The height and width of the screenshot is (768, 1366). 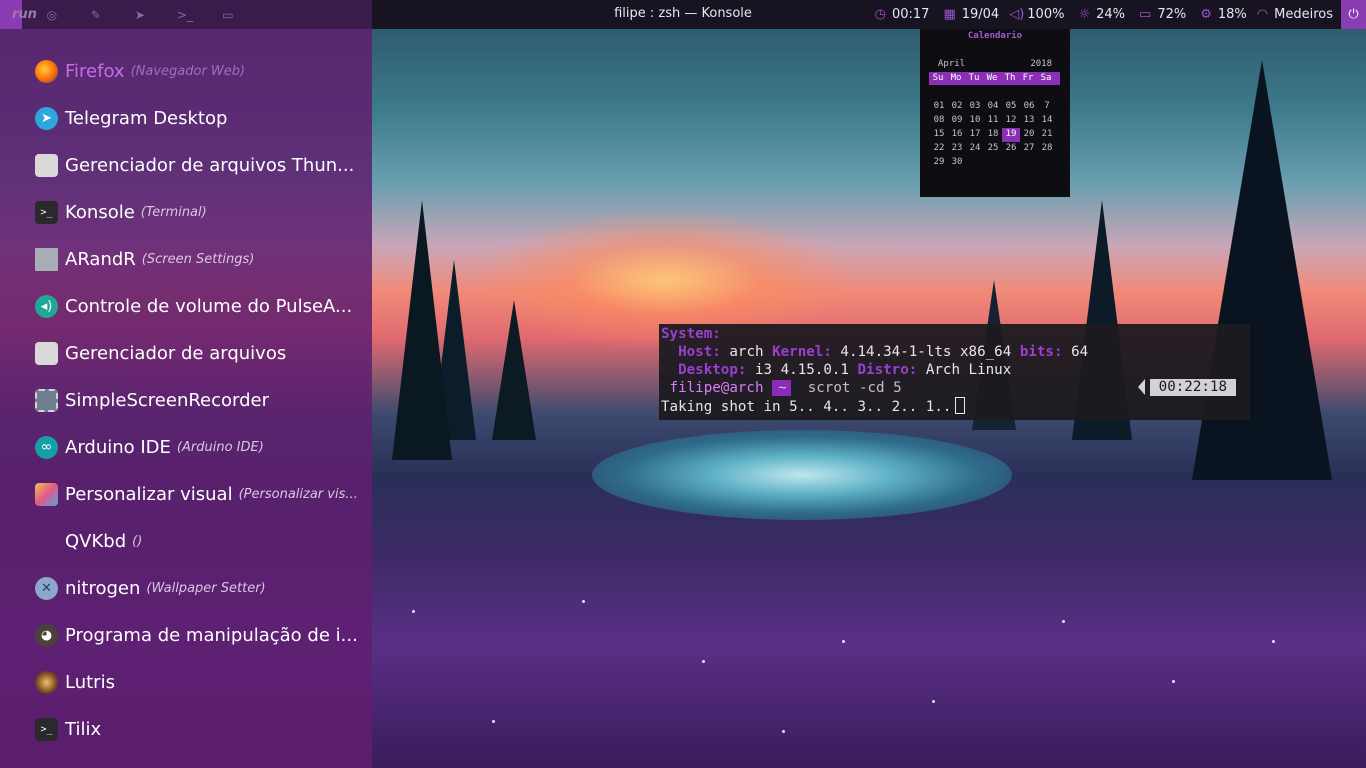 What do you see at coordinates (993, 121) in the screenshot?
I see `calendar-day: 11` at bounding box center [993, 121].